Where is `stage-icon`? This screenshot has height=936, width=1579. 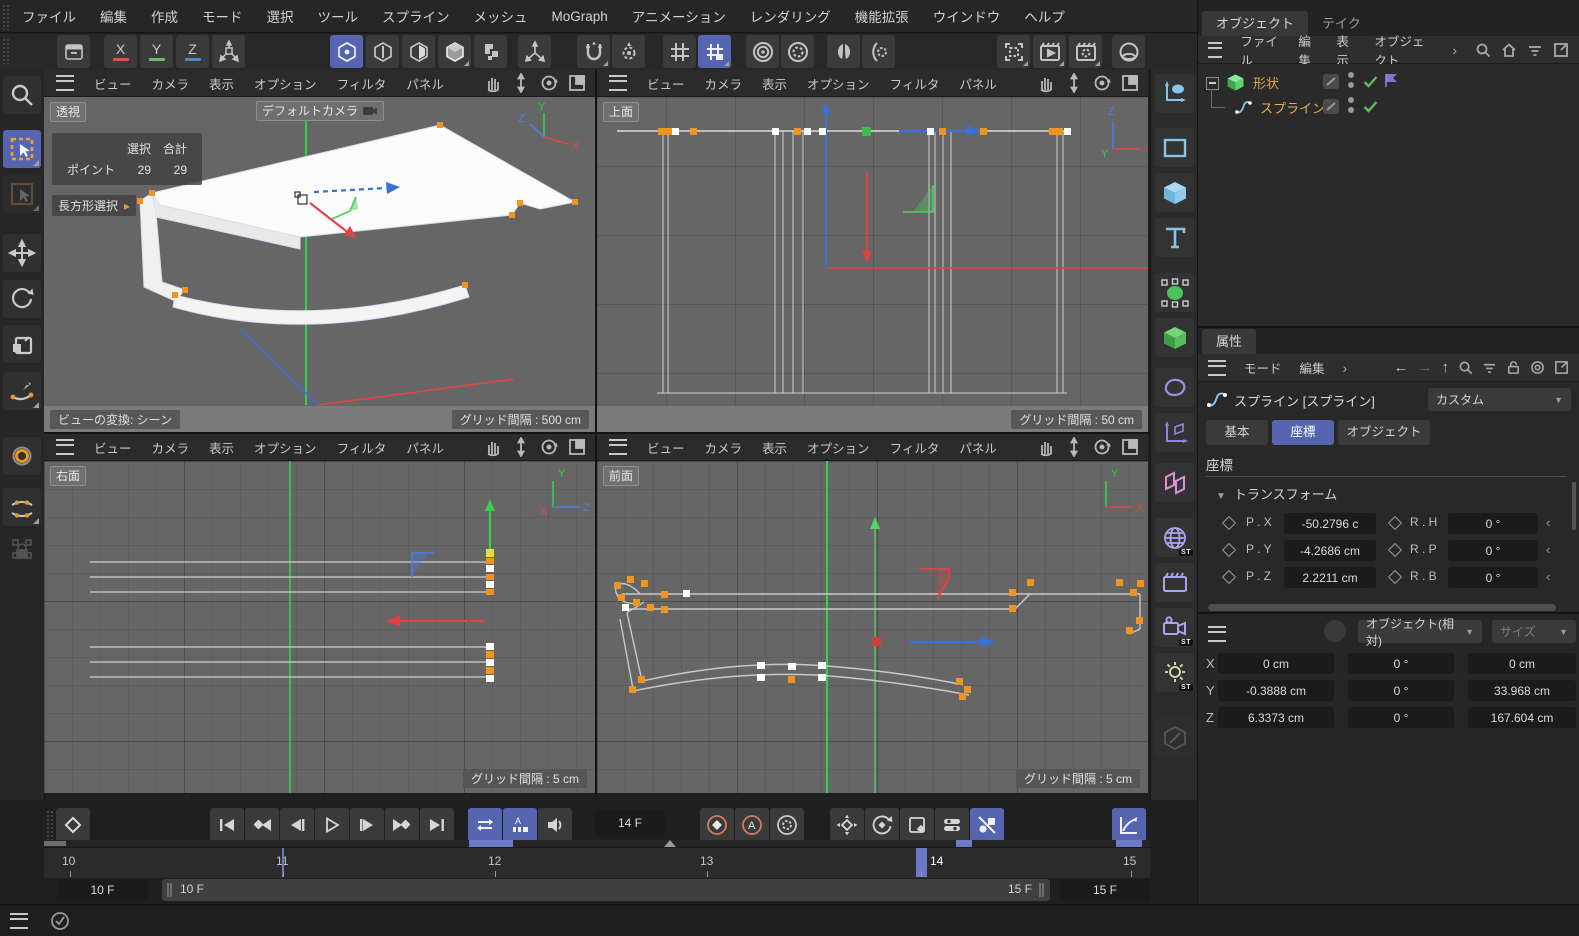
stage-icon is located at coordinates (1174, 582).